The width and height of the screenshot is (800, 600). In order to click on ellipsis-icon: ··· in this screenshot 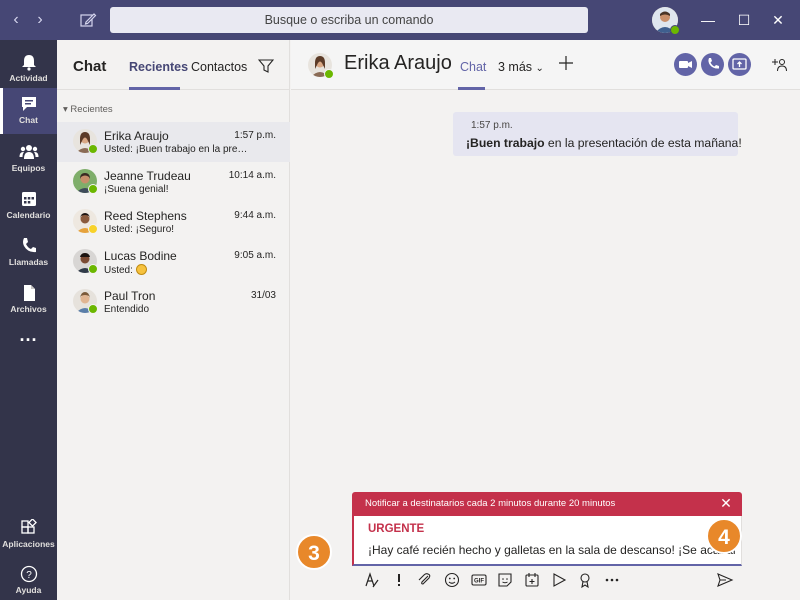, I will do `click(28, 340)`.